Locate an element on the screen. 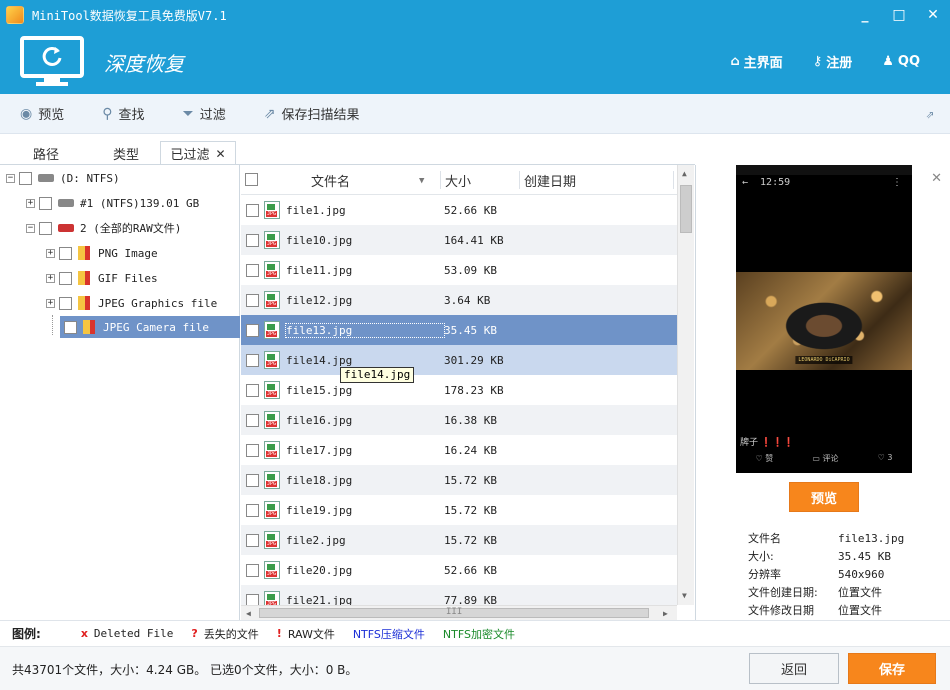 This screenshot has height=690, width=950. scroll-left-icon: ◀ is located at coordinates (248, 613).